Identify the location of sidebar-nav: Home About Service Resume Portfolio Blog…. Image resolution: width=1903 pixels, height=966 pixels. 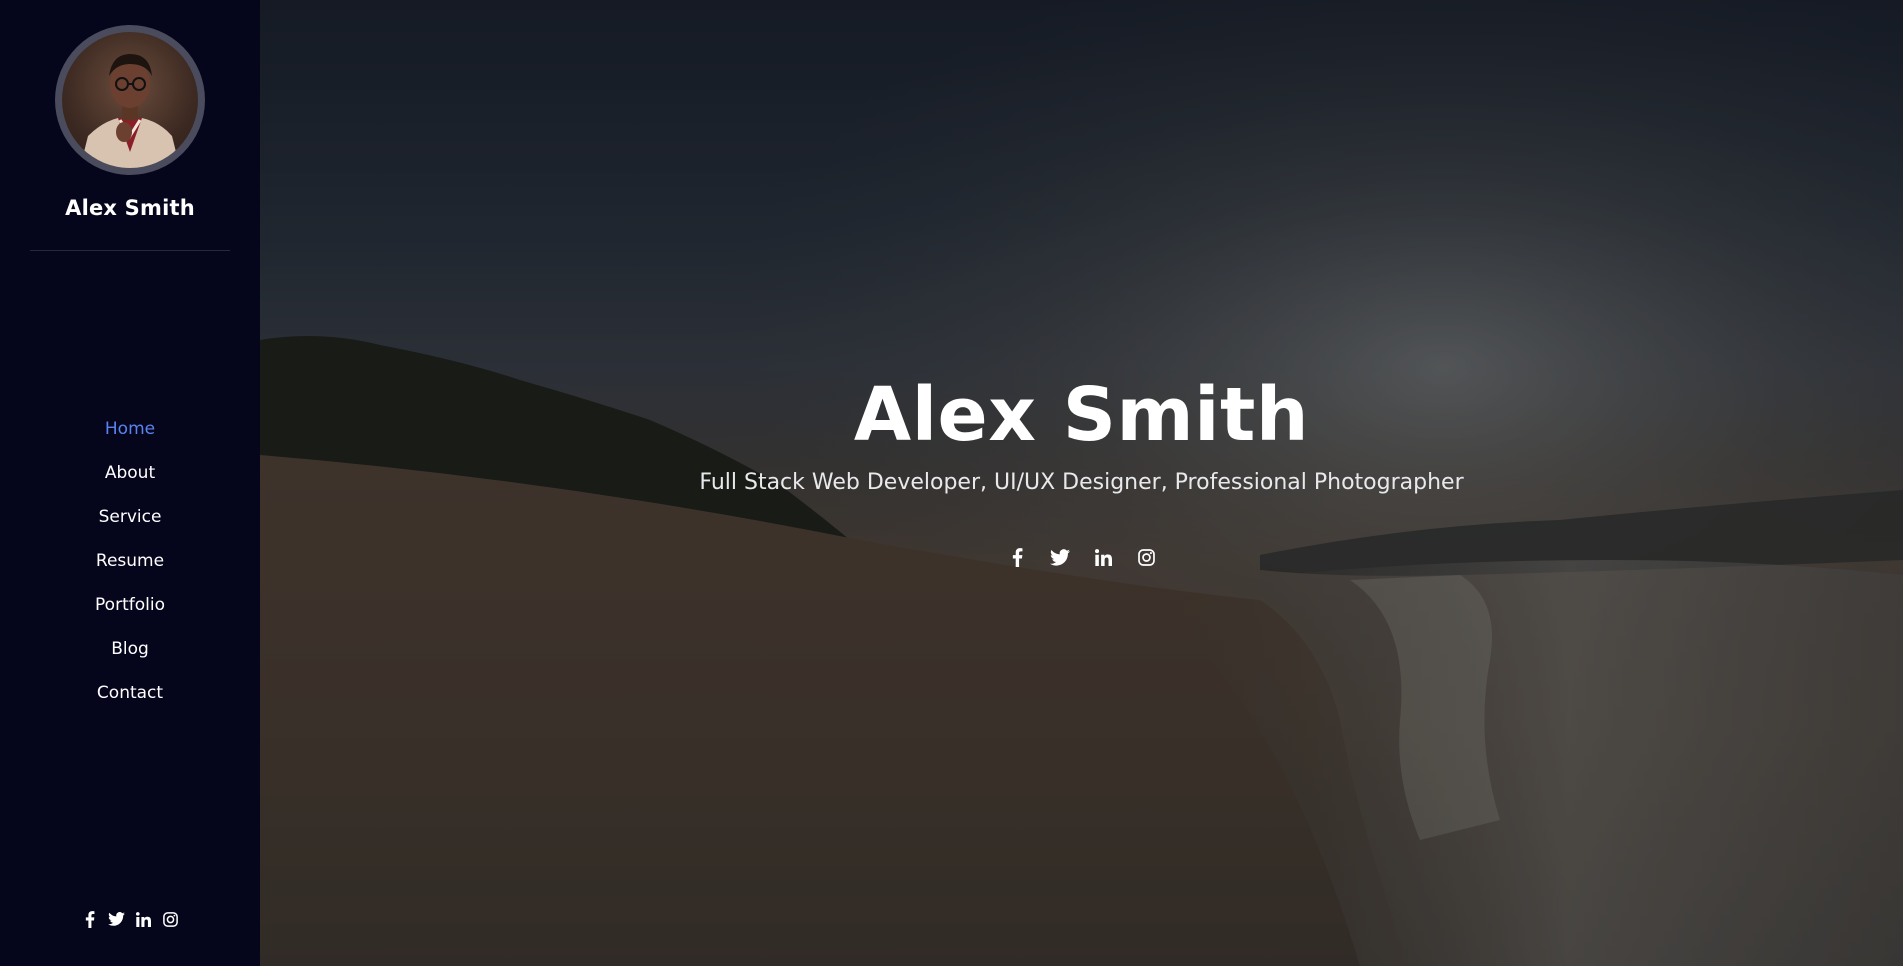
(130, 566).